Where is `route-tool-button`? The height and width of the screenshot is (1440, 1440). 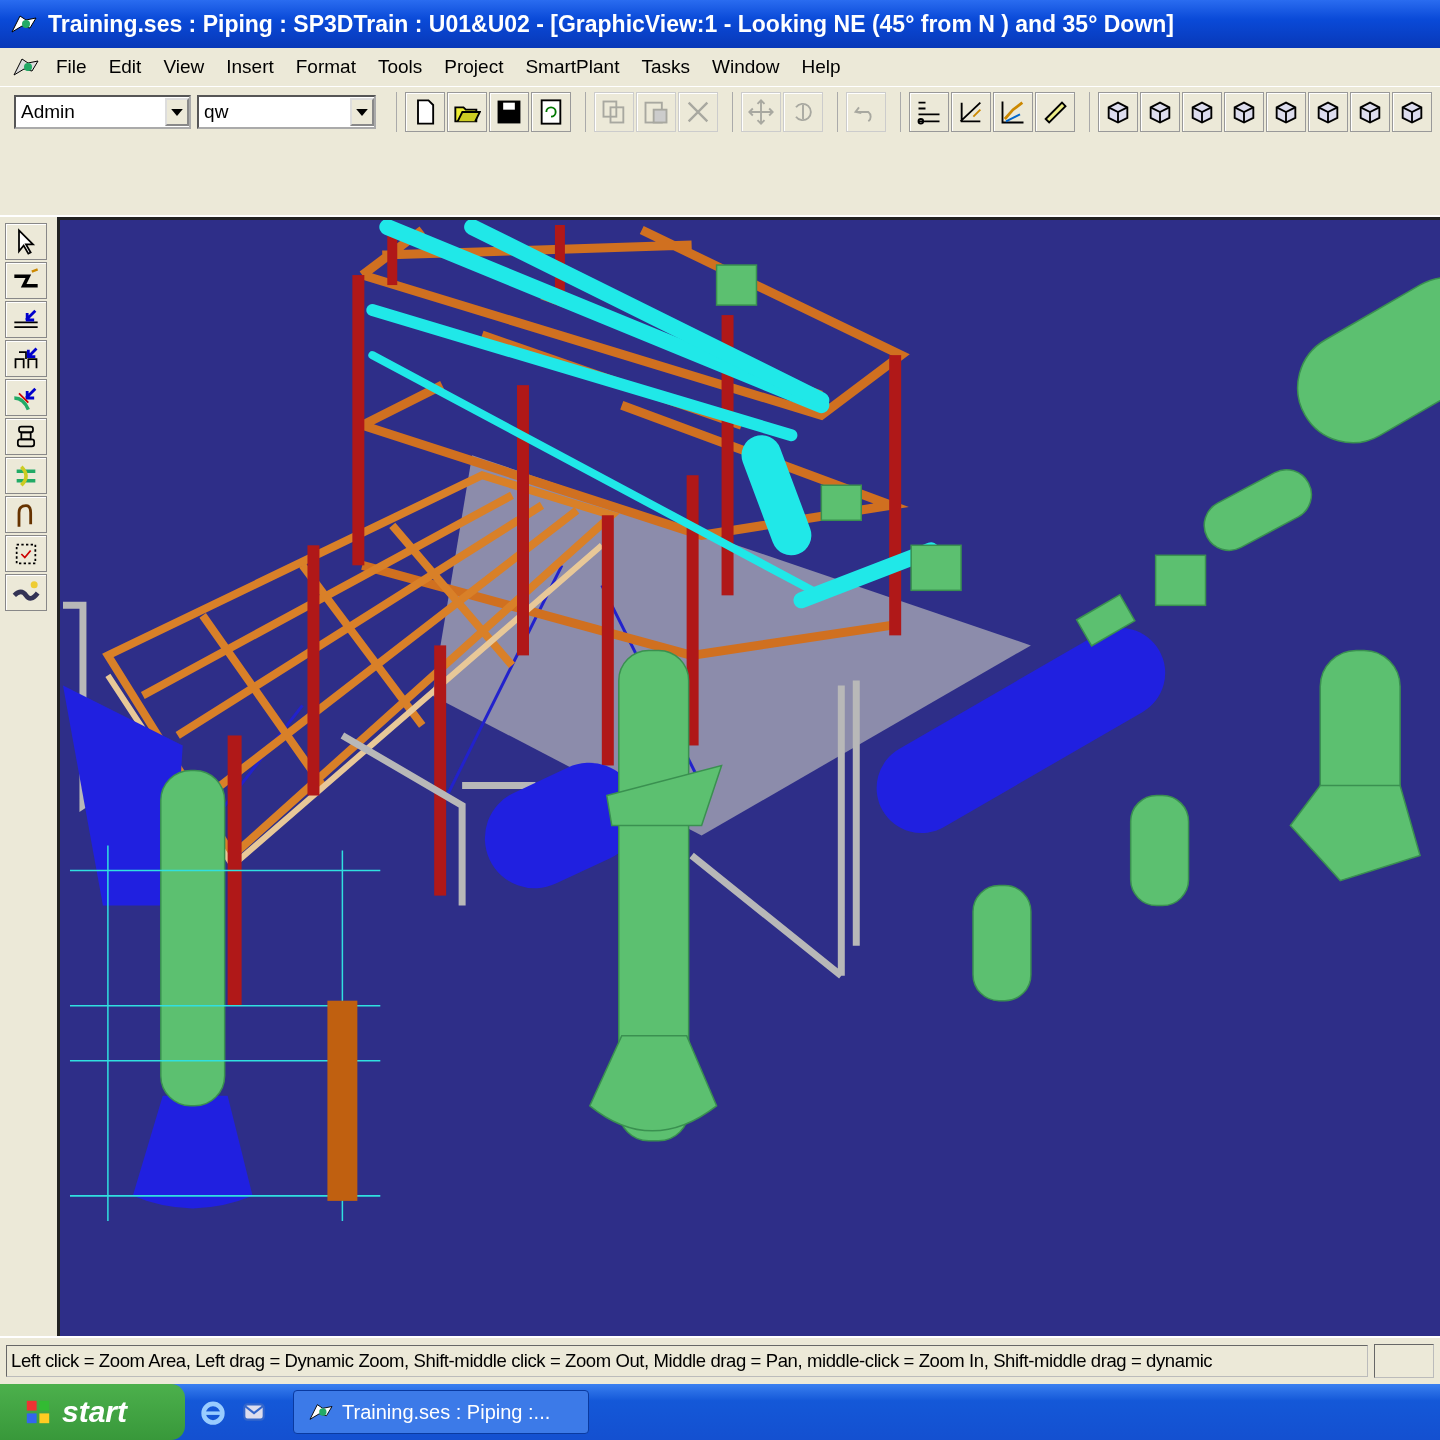
route-tool-button is located at coordinates (26, 280).